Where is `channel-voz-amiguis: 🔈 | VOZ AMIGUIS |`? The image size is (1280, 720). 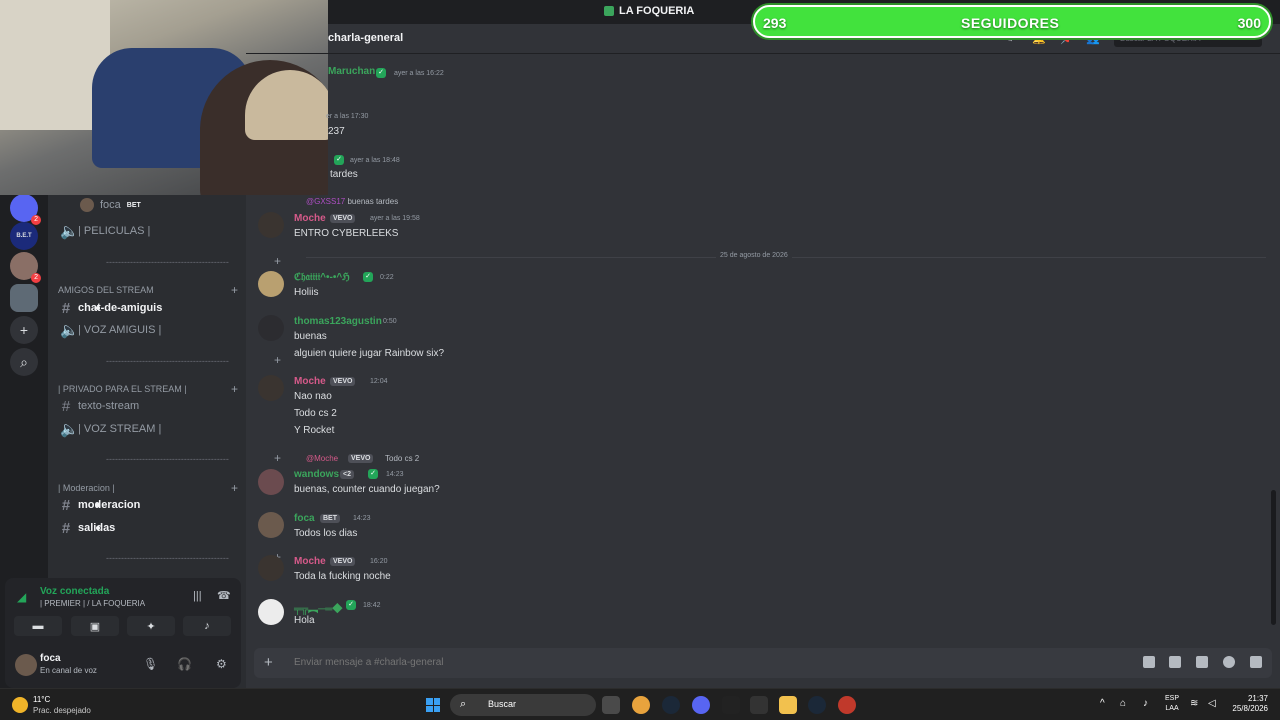
channel-voz-amiguis: 🔈 | VOZ AMIGUIS | is located at coordinates (148, 330).